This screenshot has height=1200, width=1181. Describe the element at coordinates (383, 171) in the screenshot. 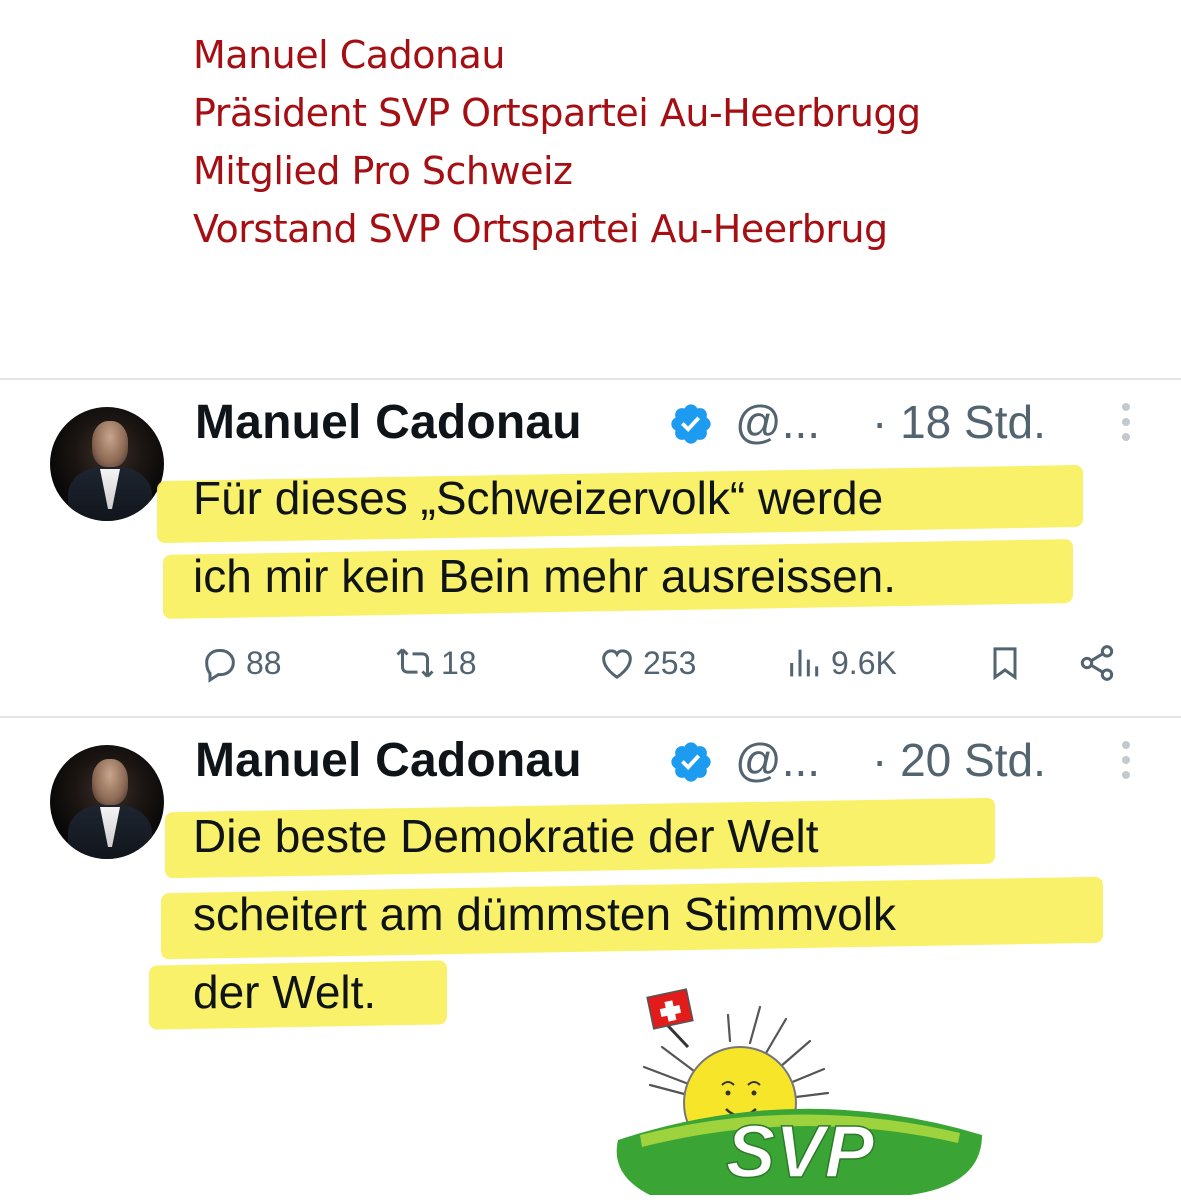

I see `caption-role-member: Mitglied Pro Schweiz` at that location.